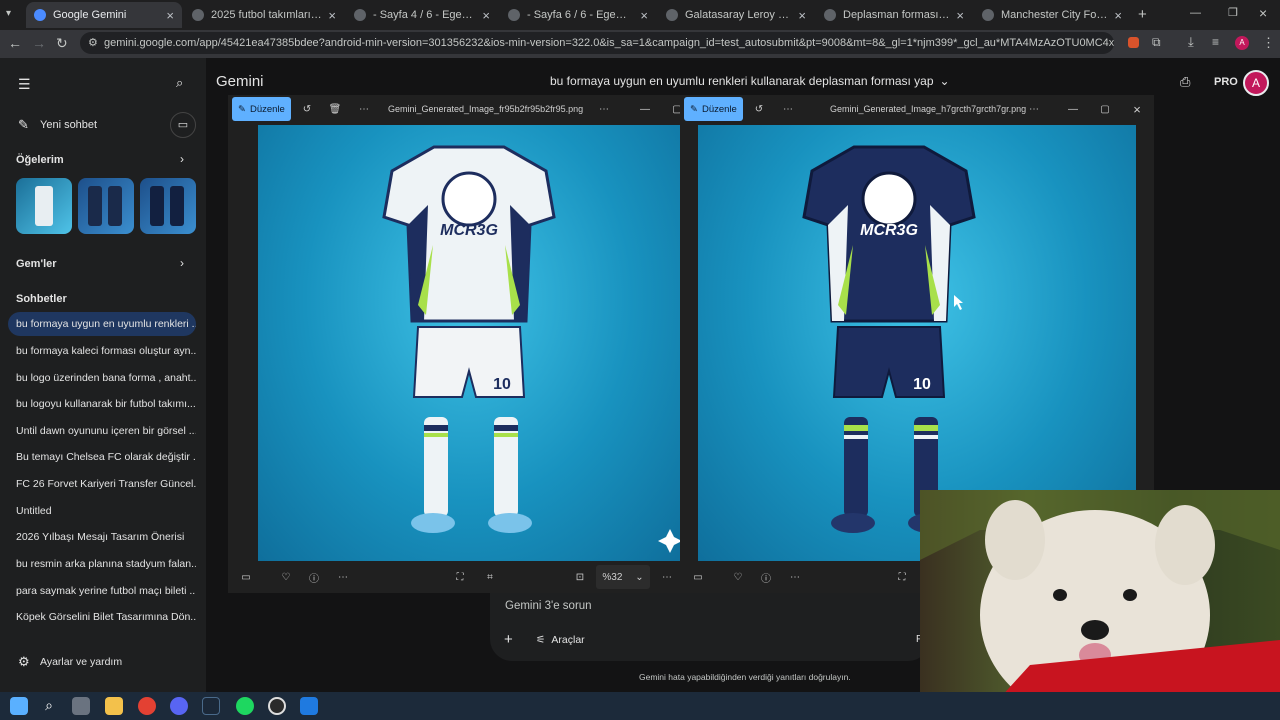  Describe the element at coordinates (1156, 42) in the screenshot. I see `puzzle-icon: ⧉` at that location.